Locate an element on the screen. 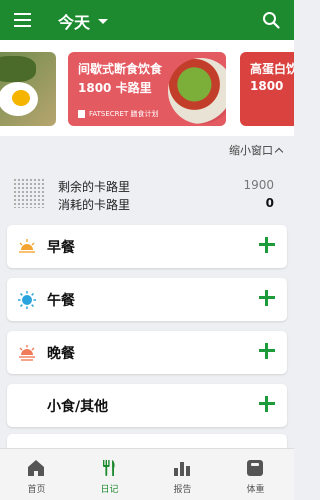 Image resolution: width=320 pixels, height=500 pixels. meal-card-dinner: 晚餐 is located at coordinates (147, 352).